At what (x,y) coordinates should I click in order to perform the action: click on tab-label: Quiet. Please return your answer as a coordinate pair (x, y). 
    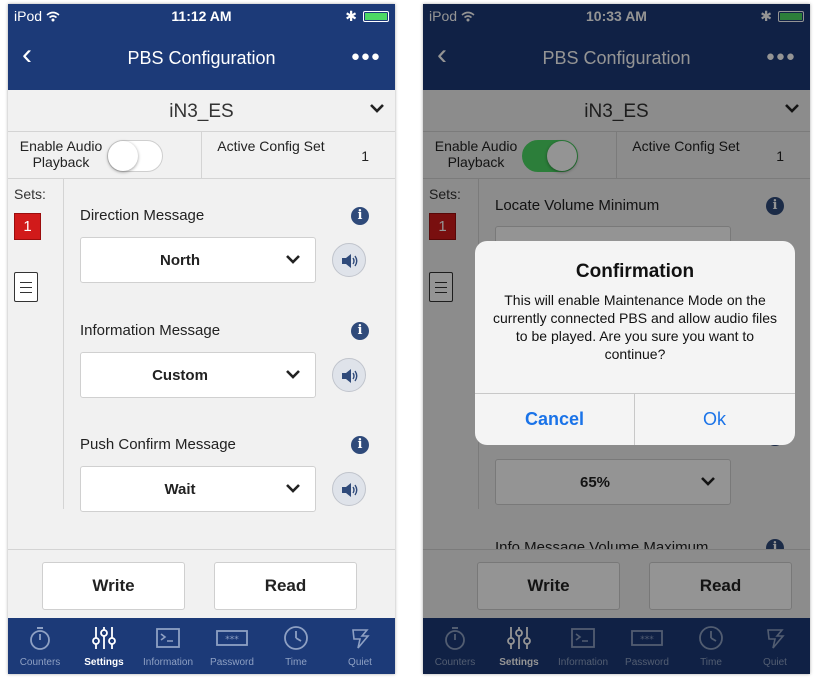
    Looking at the image, I should click on (360, 662).